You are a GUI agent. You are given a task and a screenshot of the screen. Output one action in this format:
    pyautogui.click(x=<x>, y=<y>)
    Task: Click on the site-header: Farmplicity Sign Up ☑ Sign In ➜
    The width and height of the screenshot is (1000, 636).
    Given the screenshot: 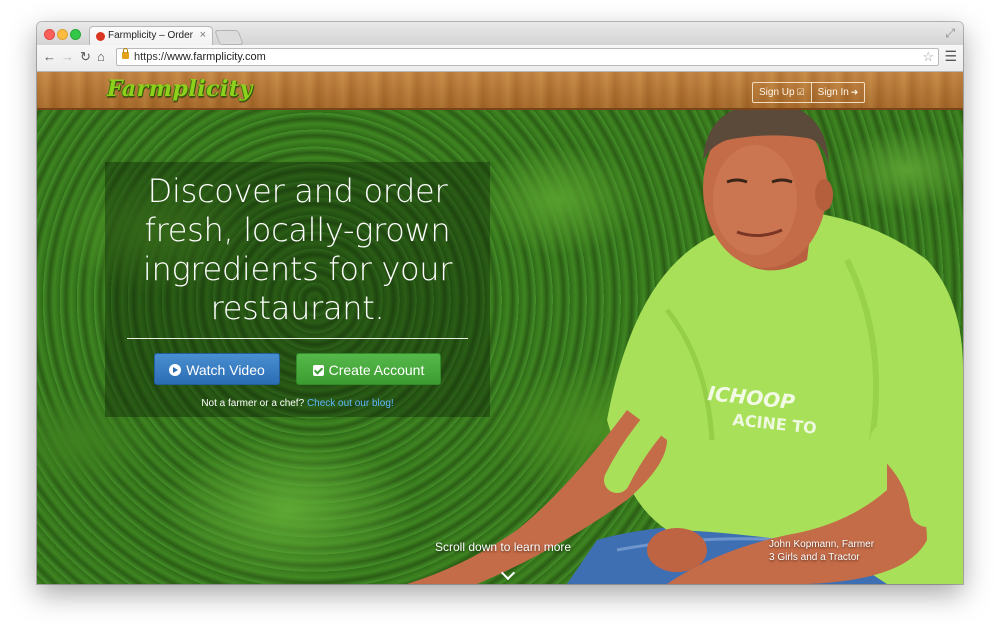 What is the action you would take?
    pyautogui.click(x=500, y=91)
    